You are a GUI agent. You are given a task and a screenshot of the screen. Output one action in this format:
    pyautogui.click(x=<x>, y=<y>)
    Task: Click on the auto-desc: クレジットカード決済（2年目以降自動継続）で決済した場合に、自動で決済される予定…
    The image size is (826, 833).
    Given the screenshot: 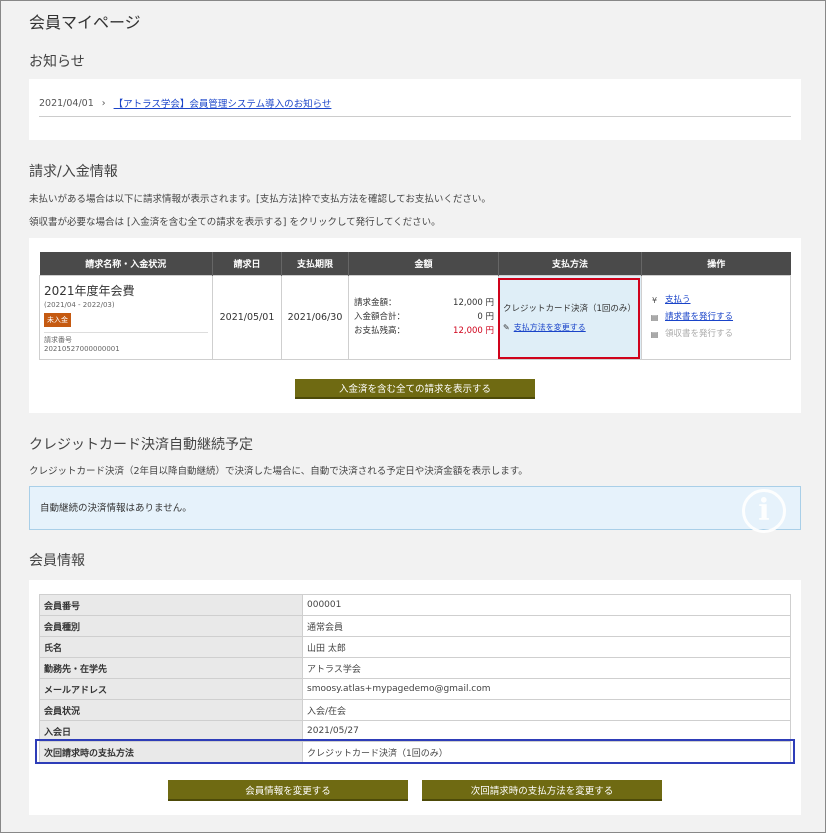 What is the action you would take?
    pyautogui.click(x=278, y=471)
    